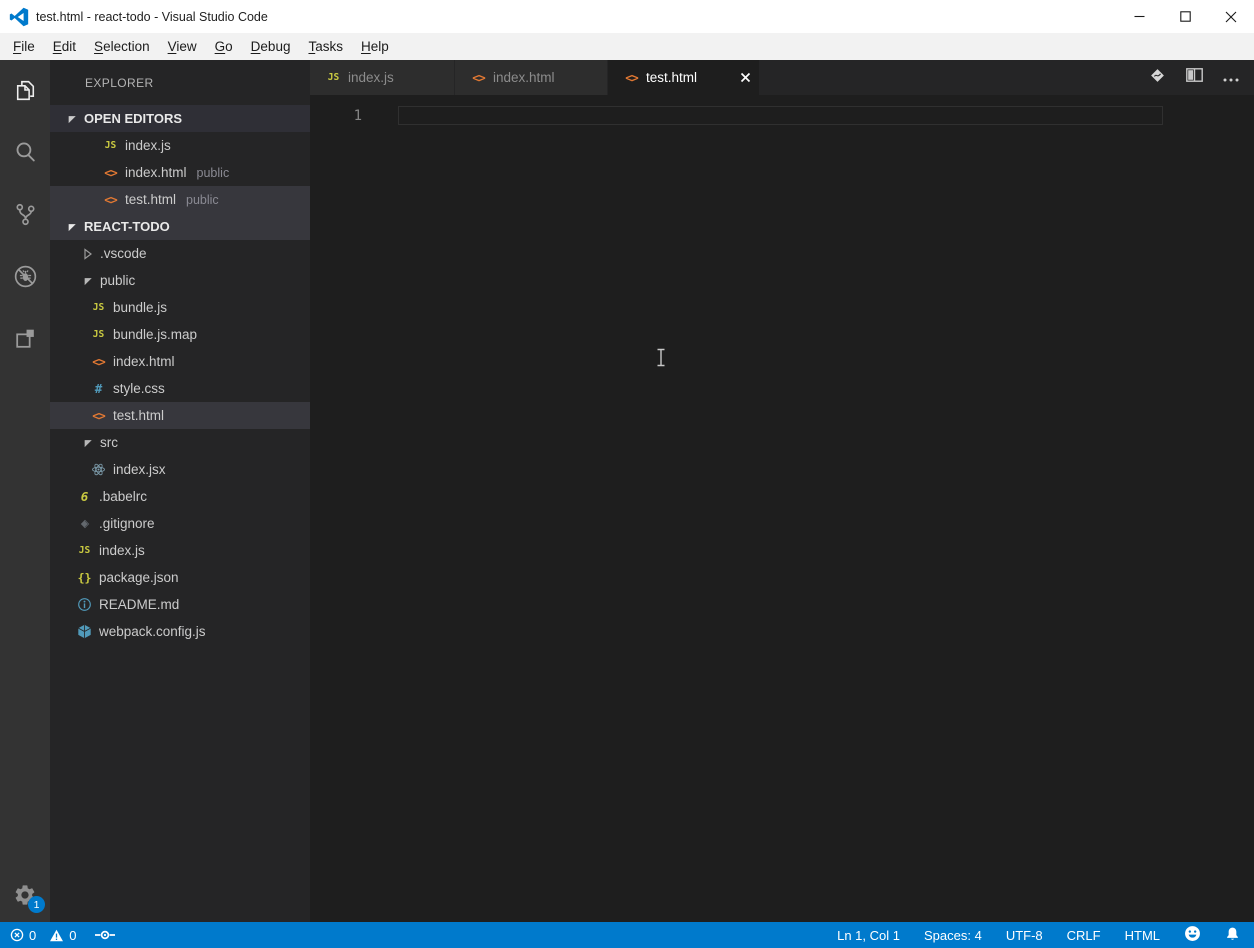 The height and width of the screenshot is (948, 1254). What do you see at coordinates (24, 46) in the screenshot?
I see `menu-file: File` at bounding box center [24, 46].